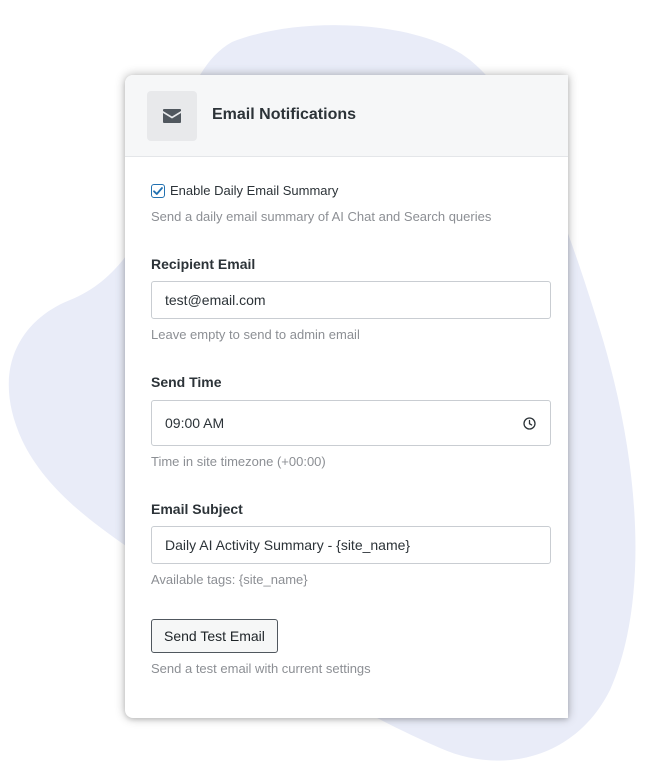 This screenshot has width=652, height=775. Describe the element at coordinates (238, 461) in the screenshot. I see `send-time-help: Time in site timezone (+00:00)` at that location.